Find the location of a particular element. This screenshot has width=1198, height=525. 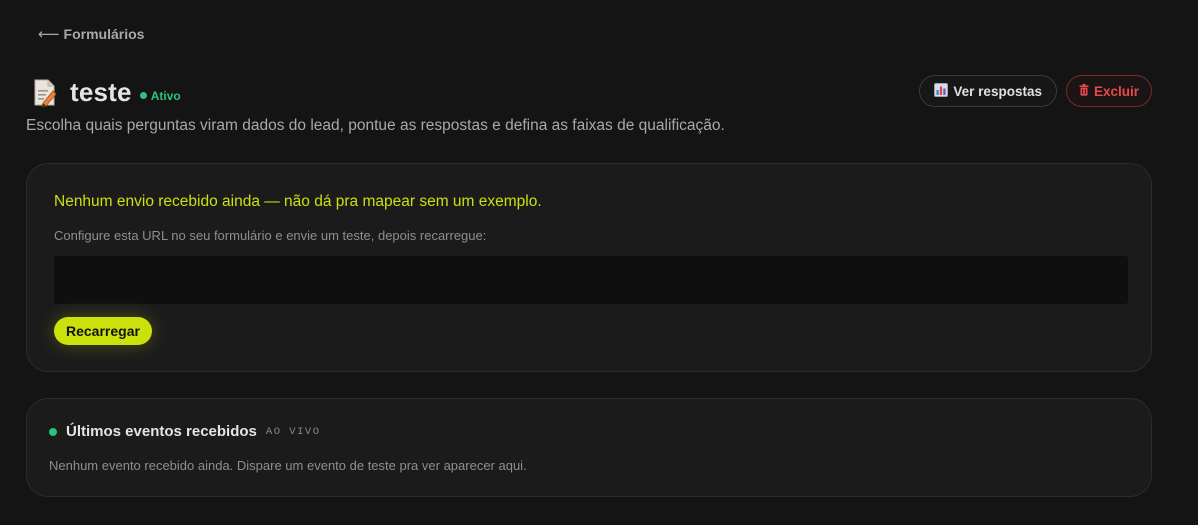

status-dot-icon is located at coordinates (143, 95).